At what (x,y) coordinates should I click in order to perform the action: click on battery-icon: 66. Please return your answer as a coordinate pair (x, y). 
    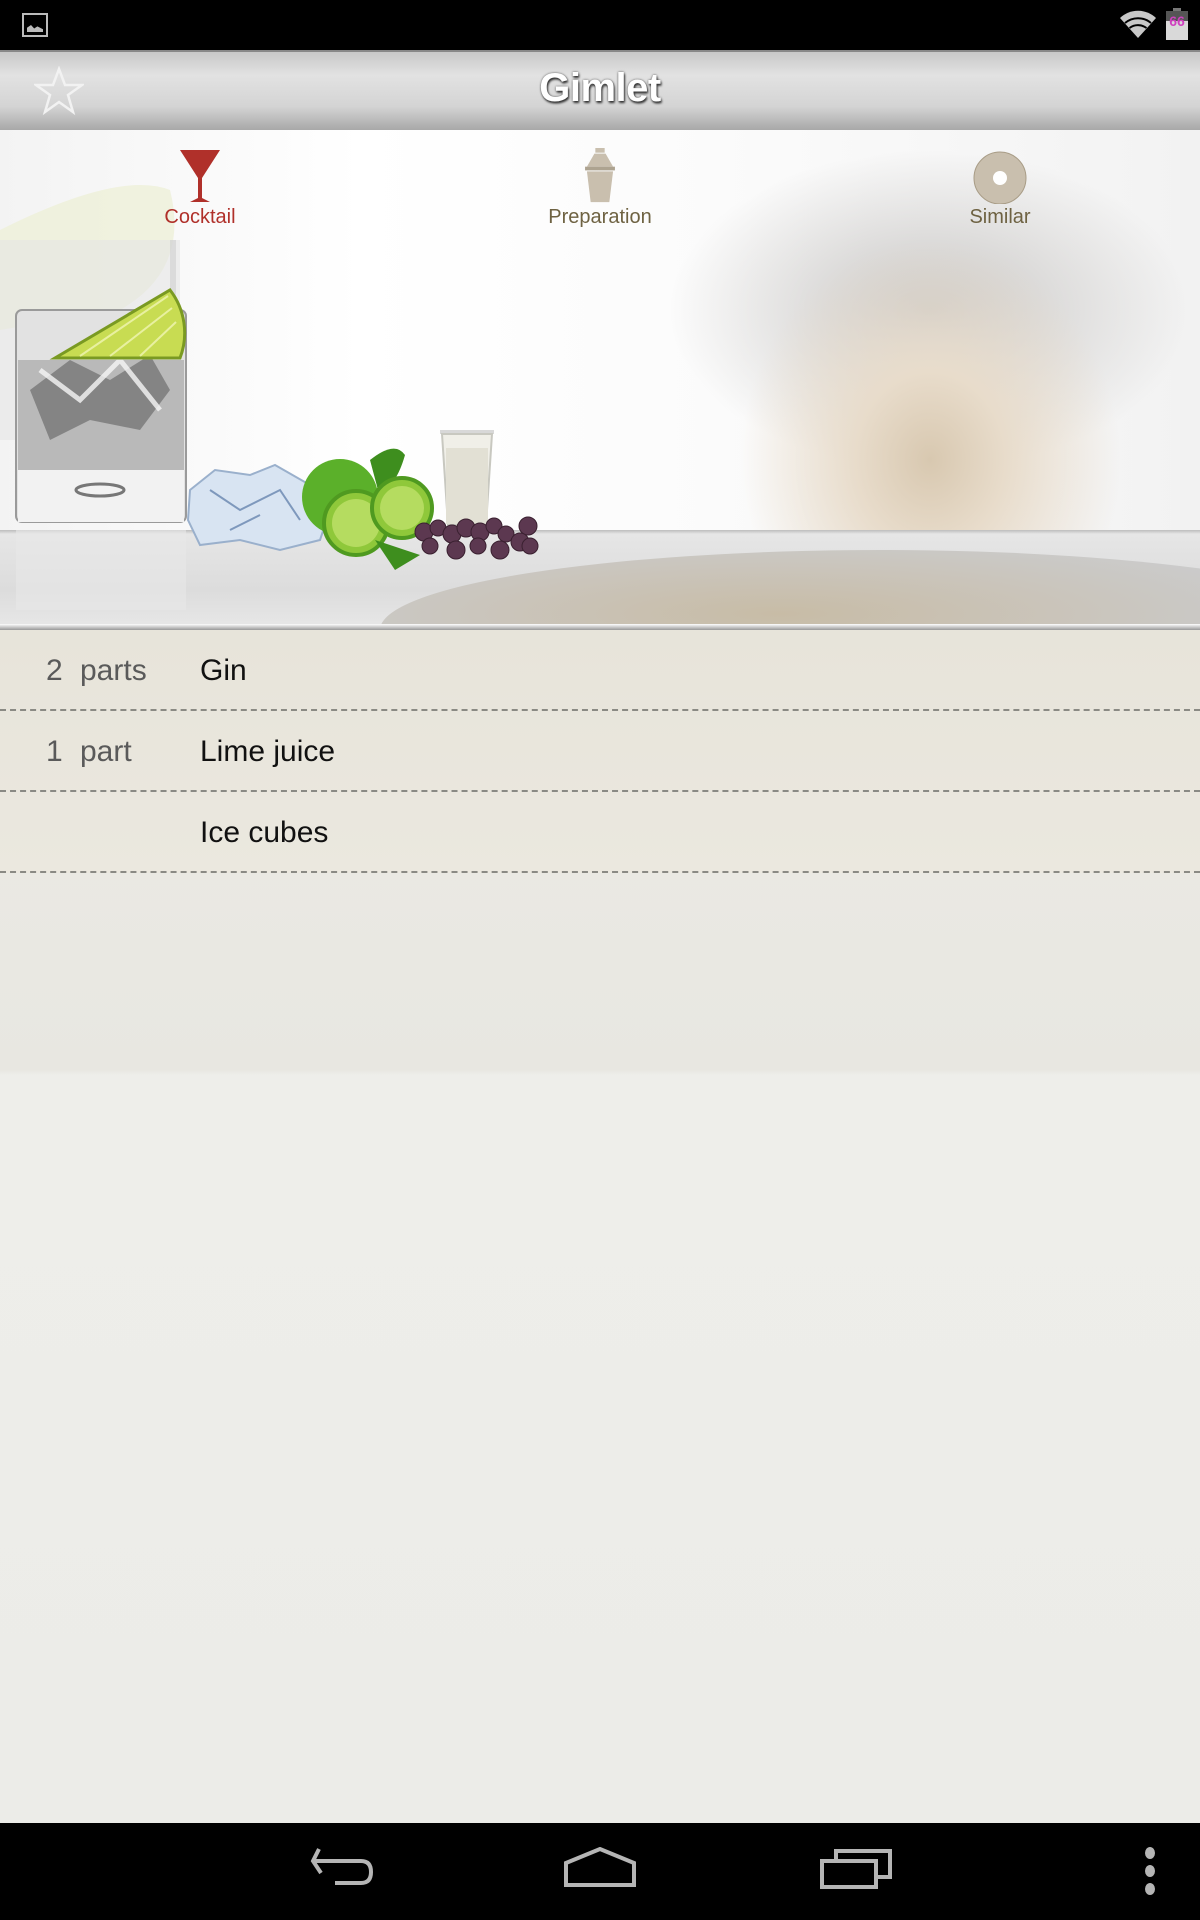
    Looking at the image, I should click on (1177, 24).